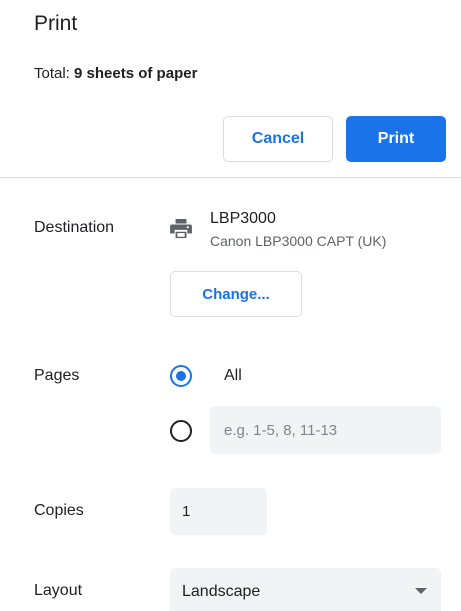  I want to click on copies-label: Copies, so click(59, 510).